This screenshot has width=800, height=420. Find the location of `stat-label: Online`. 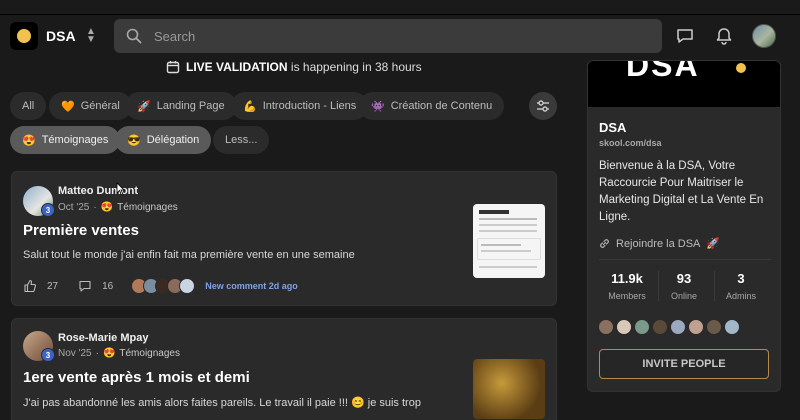

stat-label: Online is located at coordinates (683, 296).